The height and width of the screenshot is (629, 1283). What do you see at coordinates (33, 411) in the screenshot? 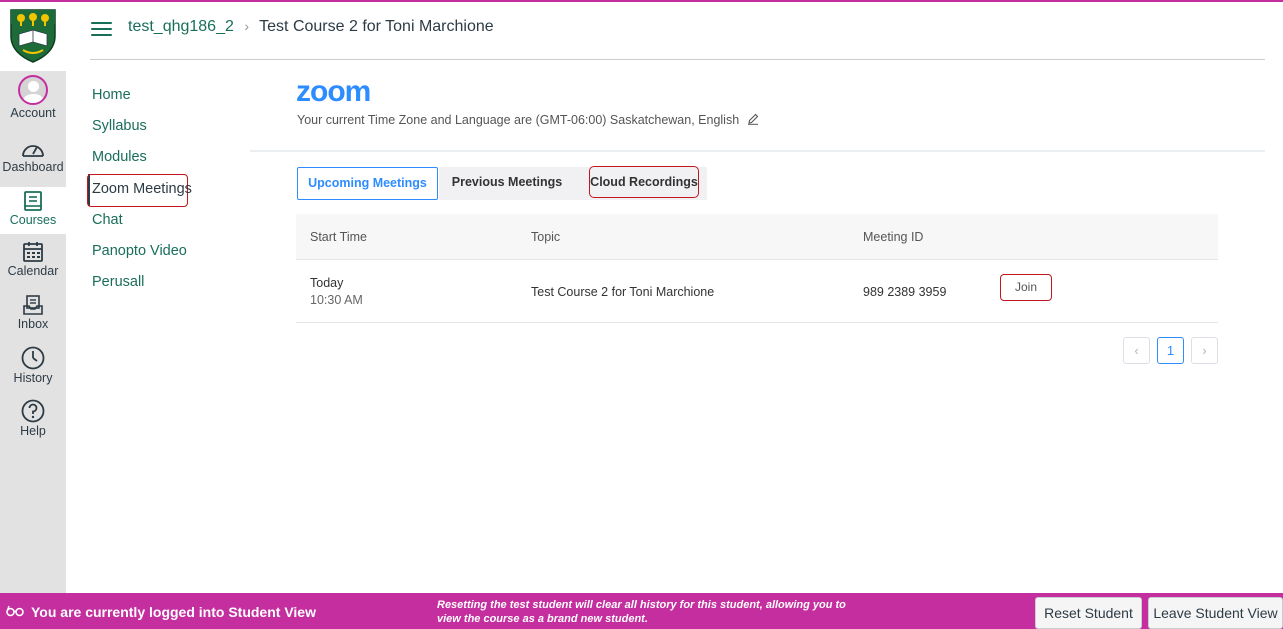
I see `help-icon` at bounding box center [33, 411].